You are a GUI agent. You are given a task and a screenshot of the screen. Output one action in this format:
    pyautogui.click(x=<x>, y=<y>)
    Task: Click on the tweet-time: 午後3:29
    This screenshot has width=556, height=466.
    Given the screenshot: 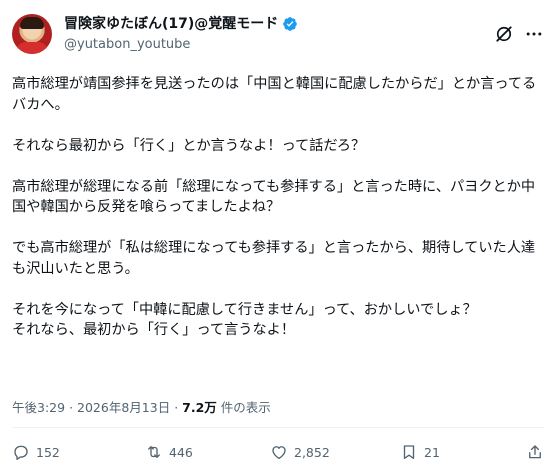 What is the action you would take?
    pyautogui.click(x=38, y=407)
    